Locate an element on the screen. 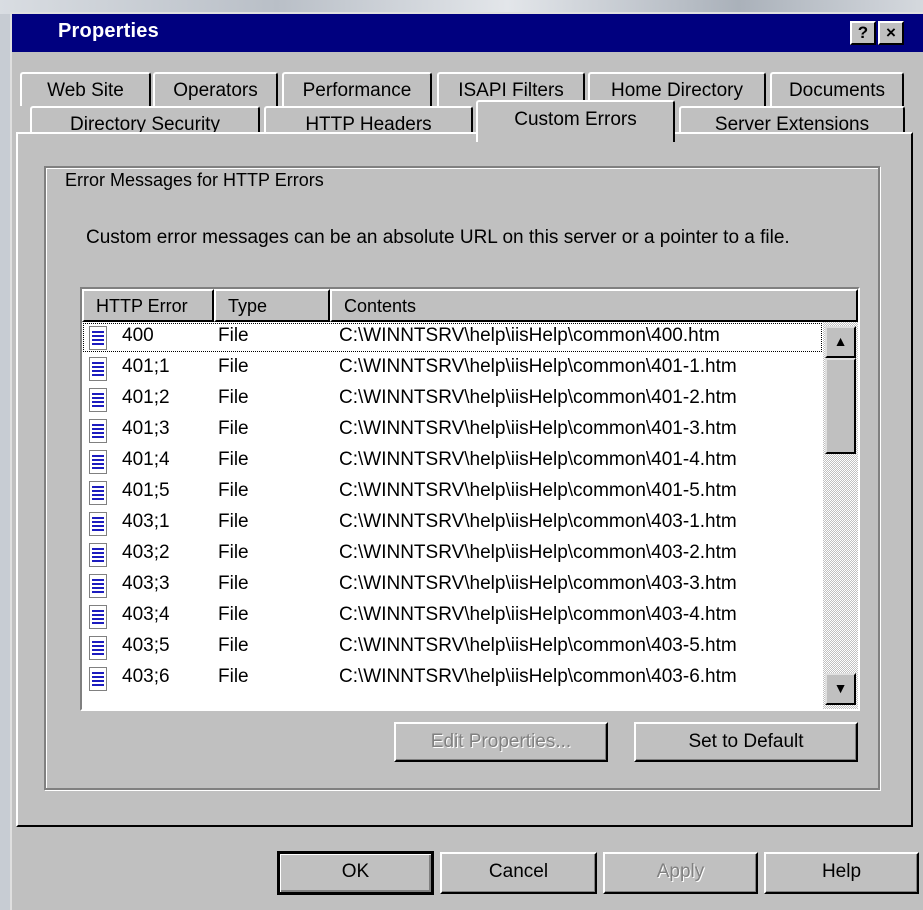  tab-performance: Performance is located at coordinates (357, 89).